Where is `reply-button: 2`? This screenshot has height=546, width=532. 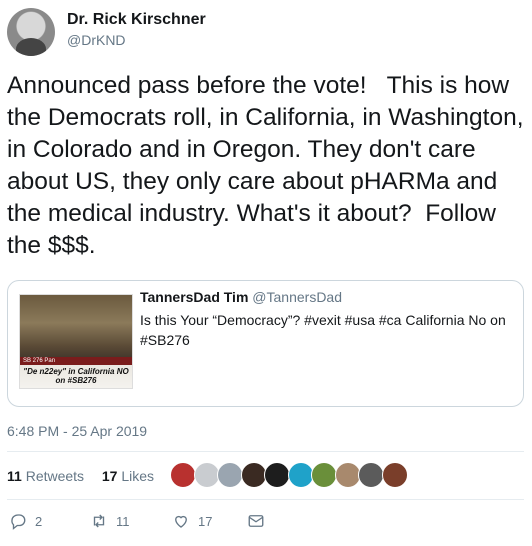
reply-button: 2 is located at coordinates (25, 521).